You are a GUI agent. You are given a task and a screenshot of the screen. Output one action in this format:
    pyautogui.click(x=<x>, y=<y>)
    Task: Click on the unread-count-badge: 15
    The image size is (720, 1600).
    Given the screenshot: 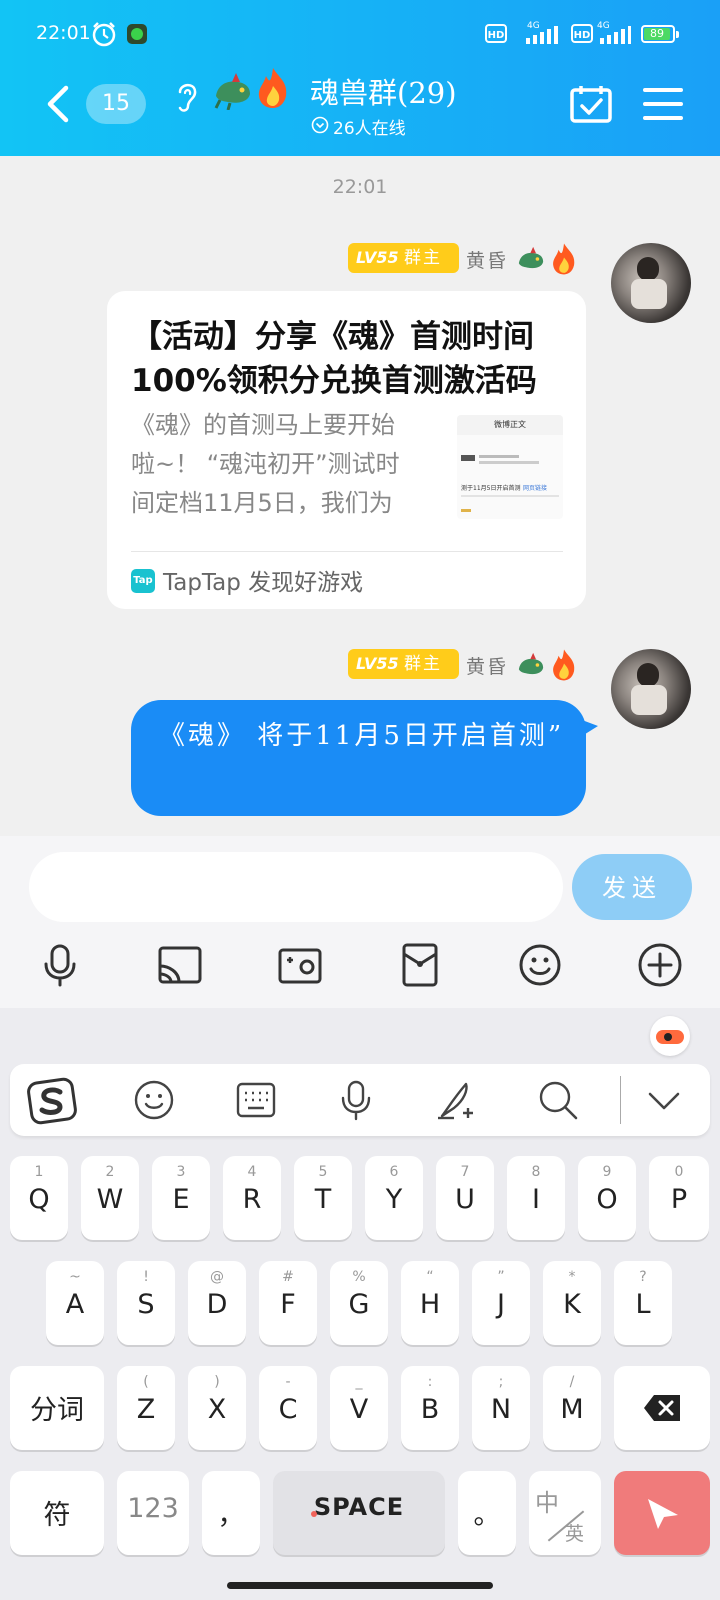 What is the action you would take?
    pyautogui.click(x=116, y=104)
    